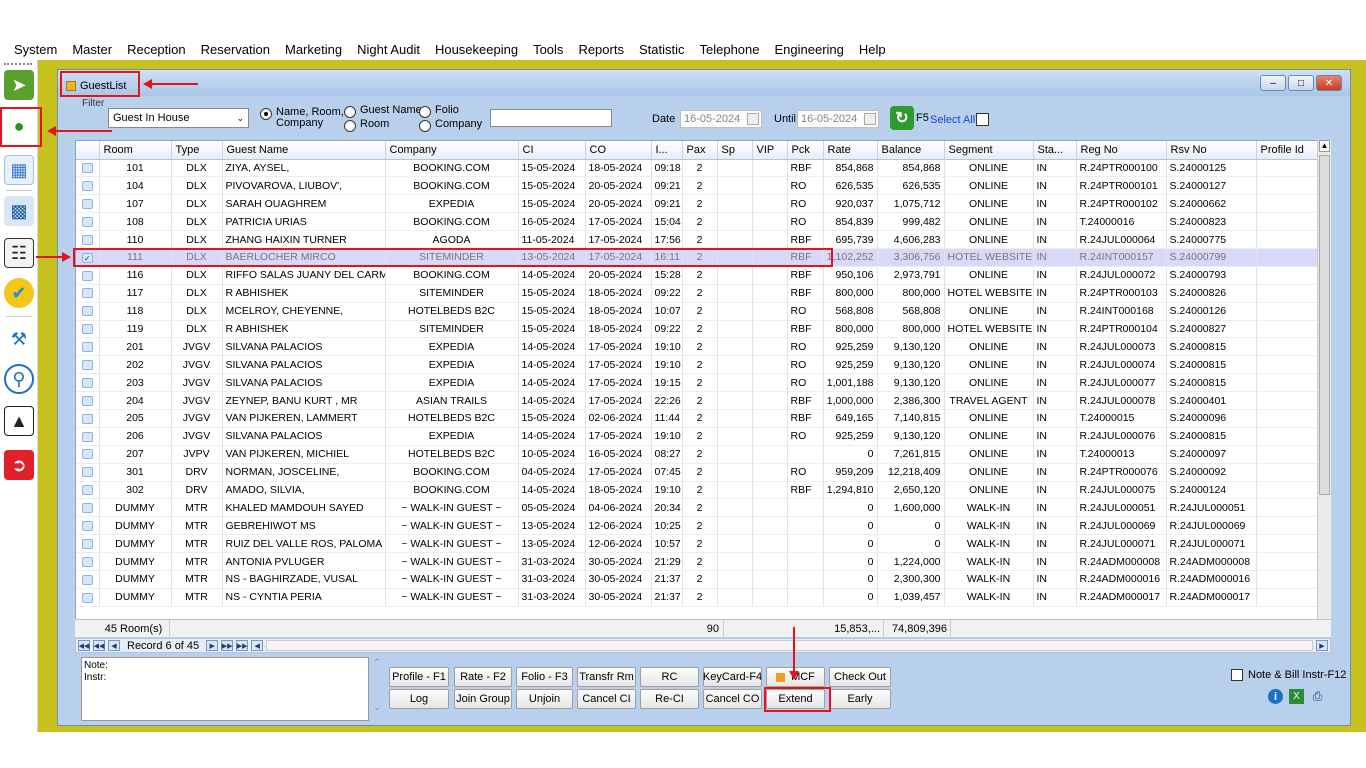 This screenshot has height=768, width=1366. Describe the element at coordinates (19, 170) in the screenshot. I see `floor-plan-icon: ▦` at that location.